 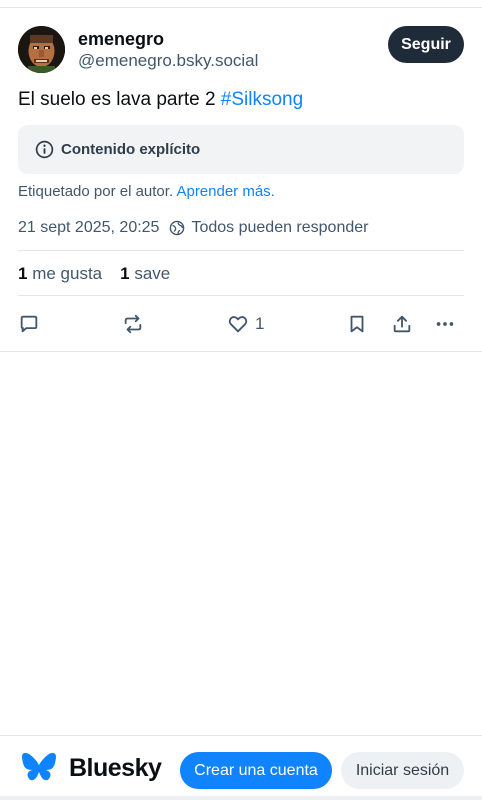 What do you see at coordinates (241, 149) in the screenshot?
I see `content-warning-label: Contenido explícito` at bounding box center [241, 149].